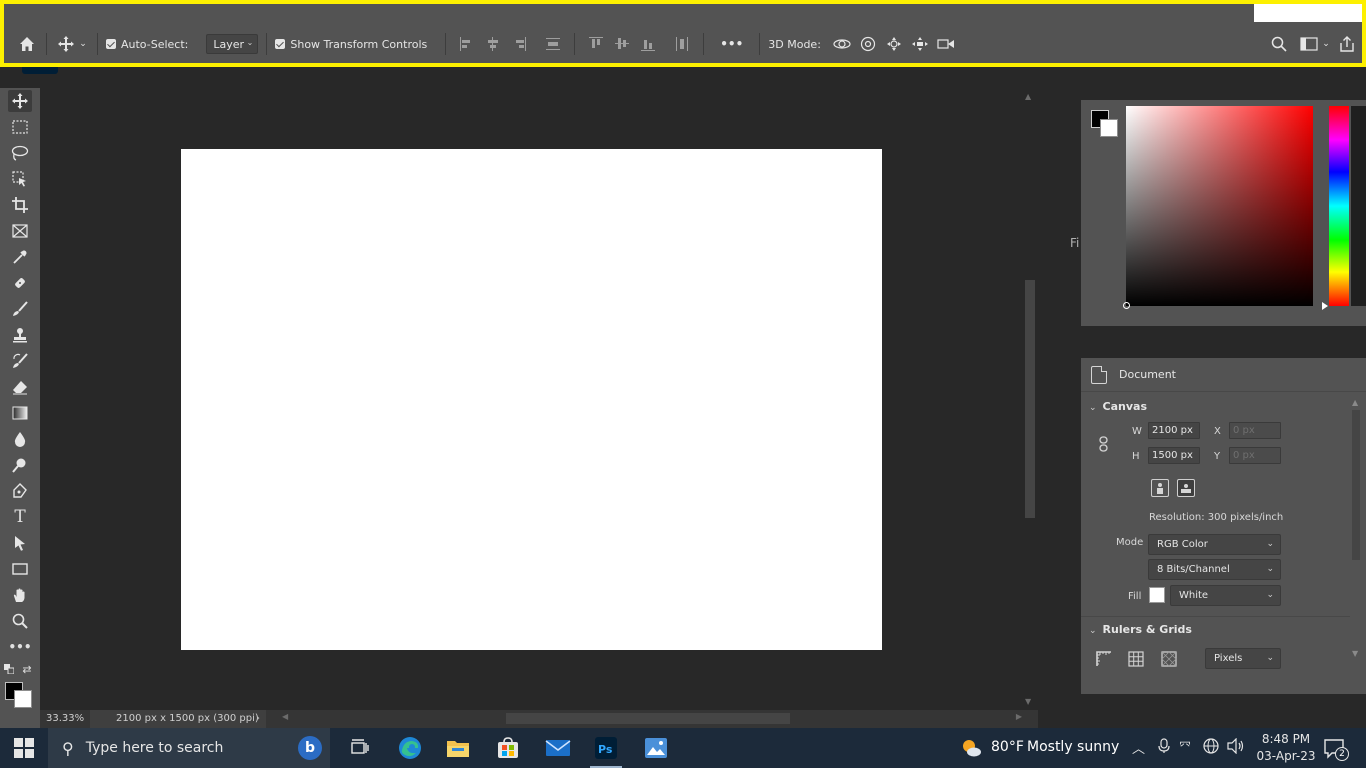 This screenshot has height=768, width=1366. Describe the element at coordinates (410, 748) in the screenshot. I see `edge-browser-icon` at that location.